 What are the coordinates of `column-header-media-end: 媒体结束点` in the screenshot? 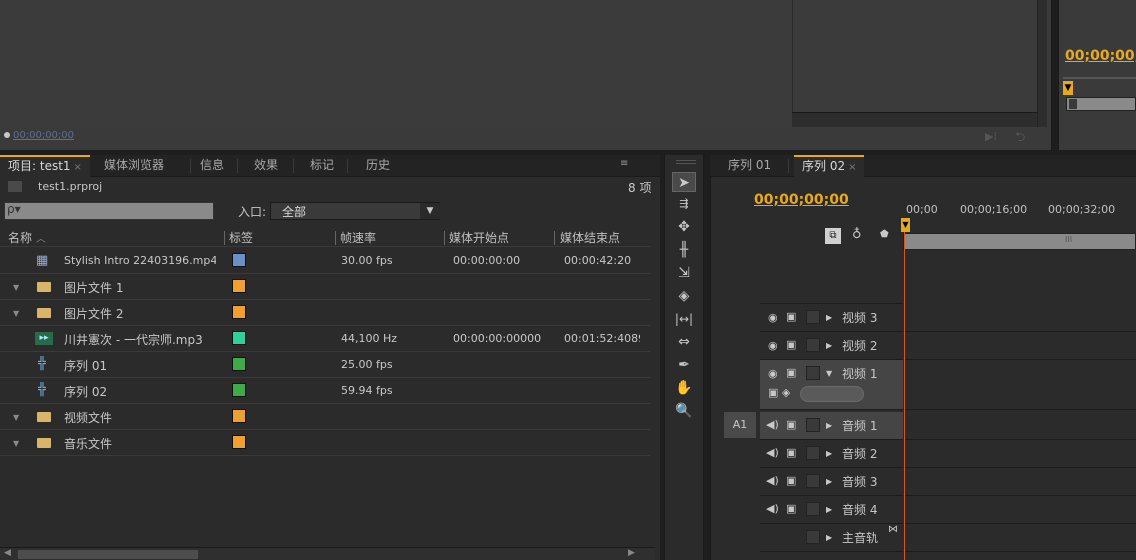 It's located at (590, 237).